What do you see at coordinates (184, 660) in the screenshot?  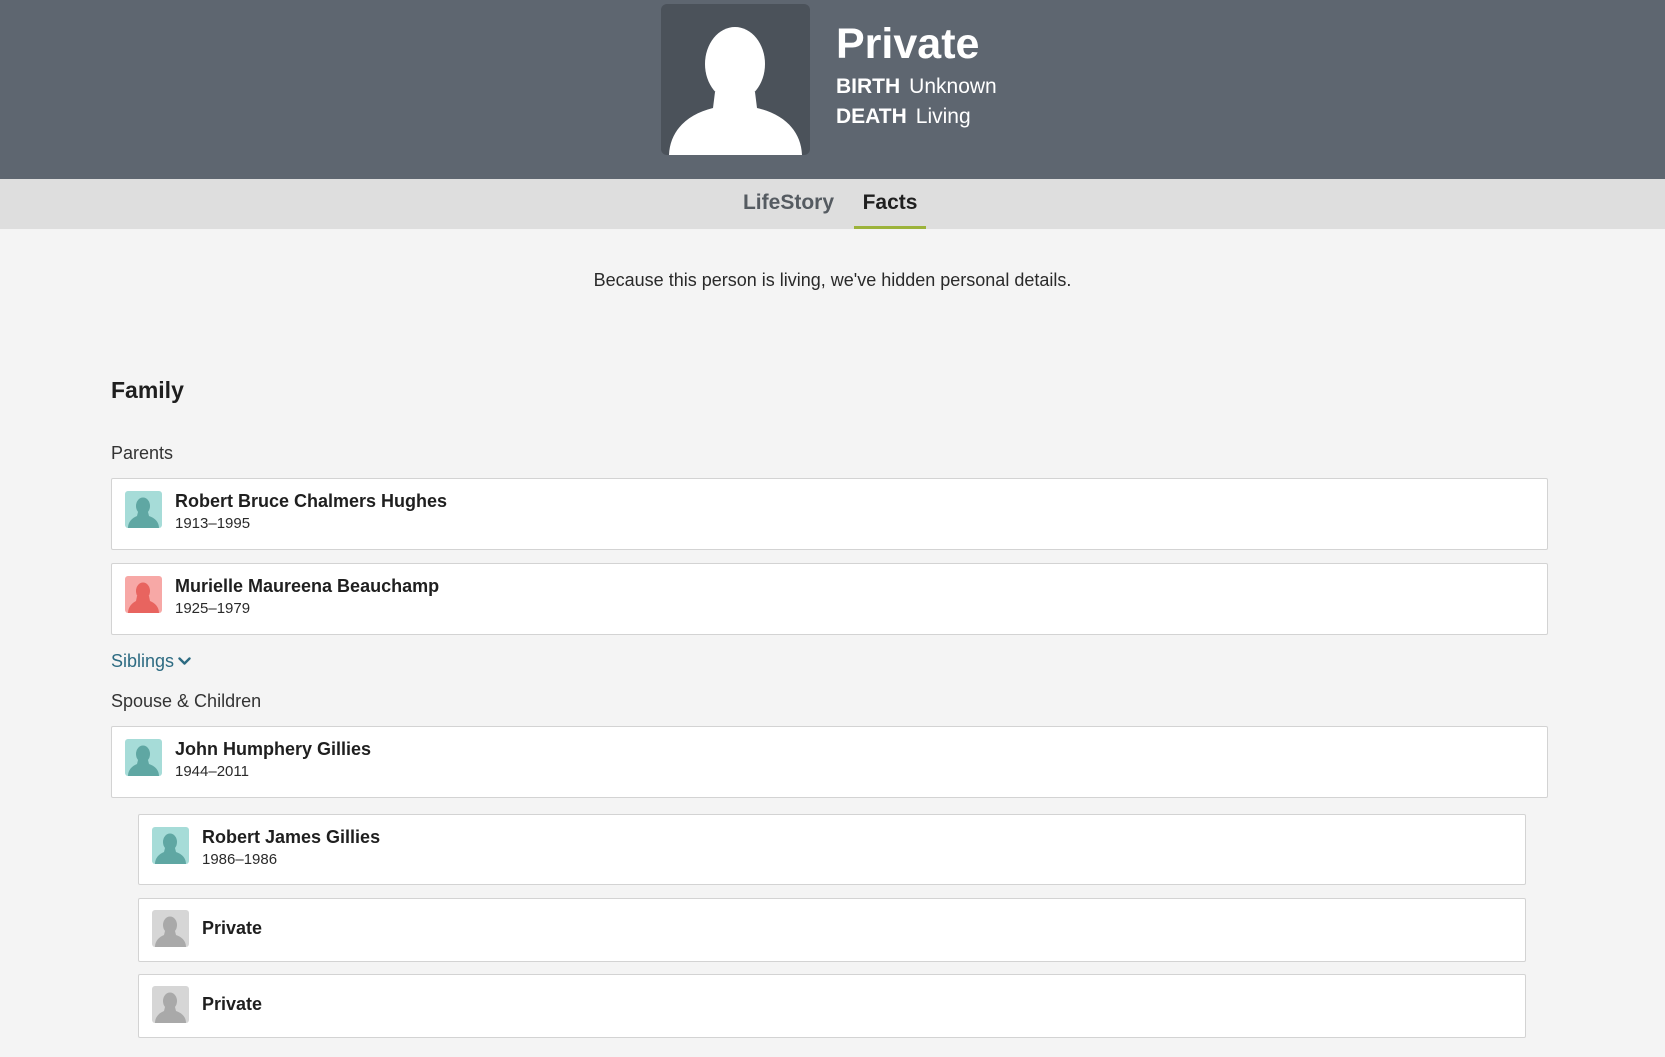 I see `chevron-down-icon` at bounding box center [184, 660].